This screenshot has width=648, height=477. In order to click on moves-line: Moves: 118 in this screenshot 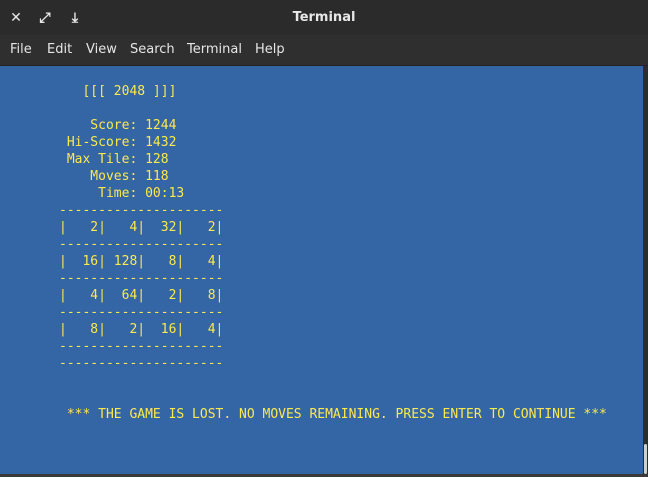, I will do `click(114, 176)`.